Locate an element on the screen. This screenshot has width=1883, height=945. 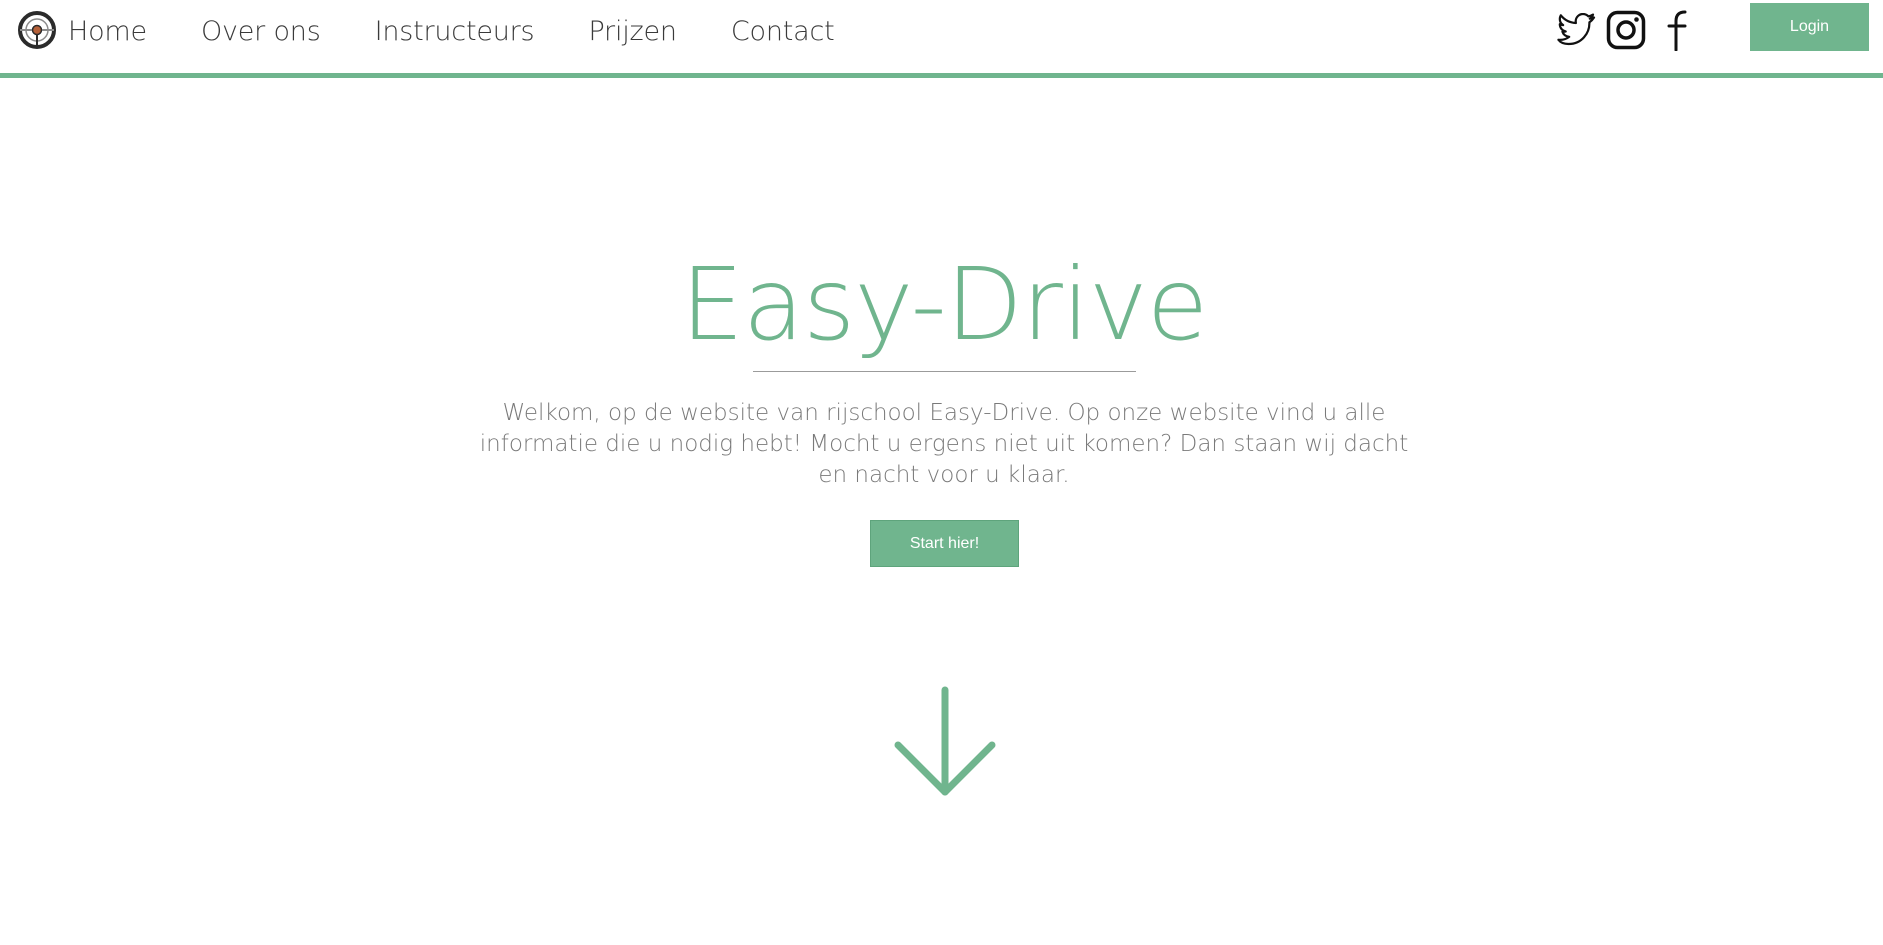
hero-title: Easy-Drive is located at coordinates (944, 304).